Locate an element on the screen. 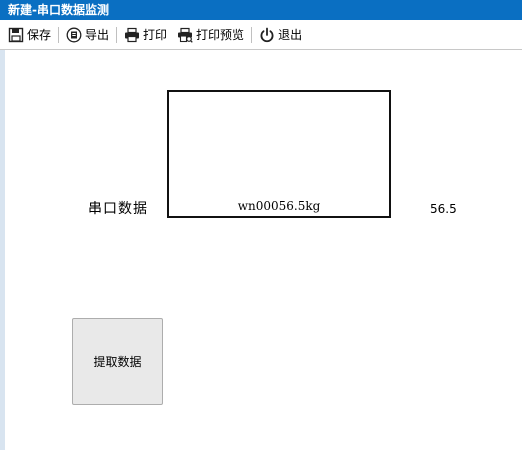 The image size is (522, 450). serial-data-text: wn00056.5kg is located at coordinates (279, 206).